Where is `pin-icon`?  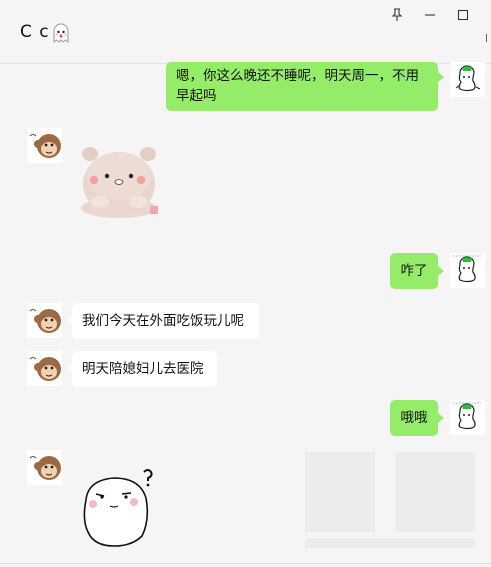
pin-icon is located at coordinates (397, 15).